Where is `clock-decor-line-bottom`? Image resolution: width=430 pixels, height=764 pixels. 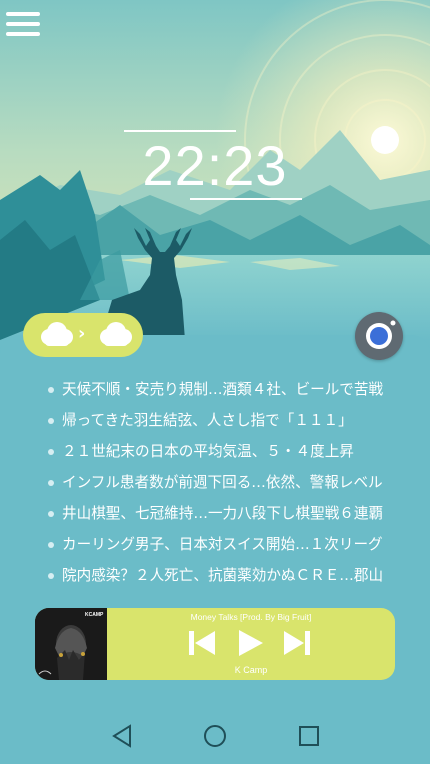
clock-decor-line-bottom is located at coordinates (246, 199).